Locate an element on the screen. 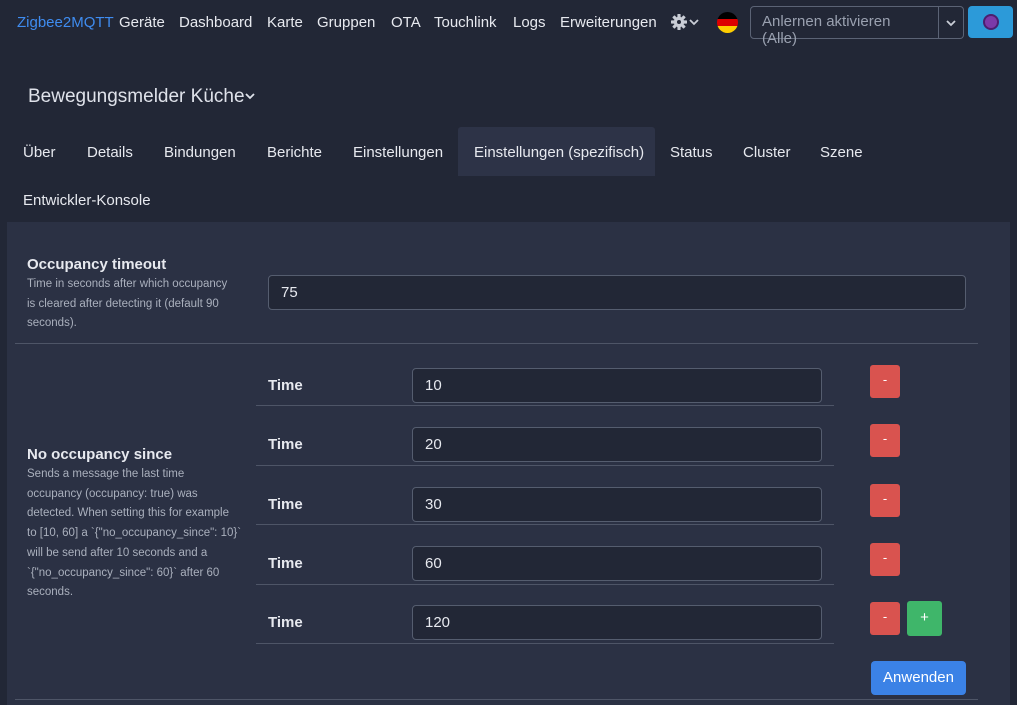 Image resolution: width=1017 pixels, height=705 pixels. notification-dot-icon is located at coordinates (991, 22).